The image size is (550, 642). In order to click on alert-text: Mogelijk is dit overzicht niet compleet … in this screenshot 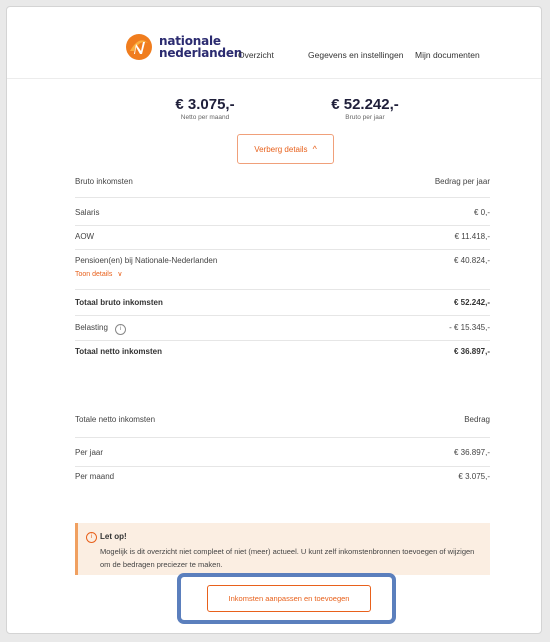, I will do `click(287, 558)`.